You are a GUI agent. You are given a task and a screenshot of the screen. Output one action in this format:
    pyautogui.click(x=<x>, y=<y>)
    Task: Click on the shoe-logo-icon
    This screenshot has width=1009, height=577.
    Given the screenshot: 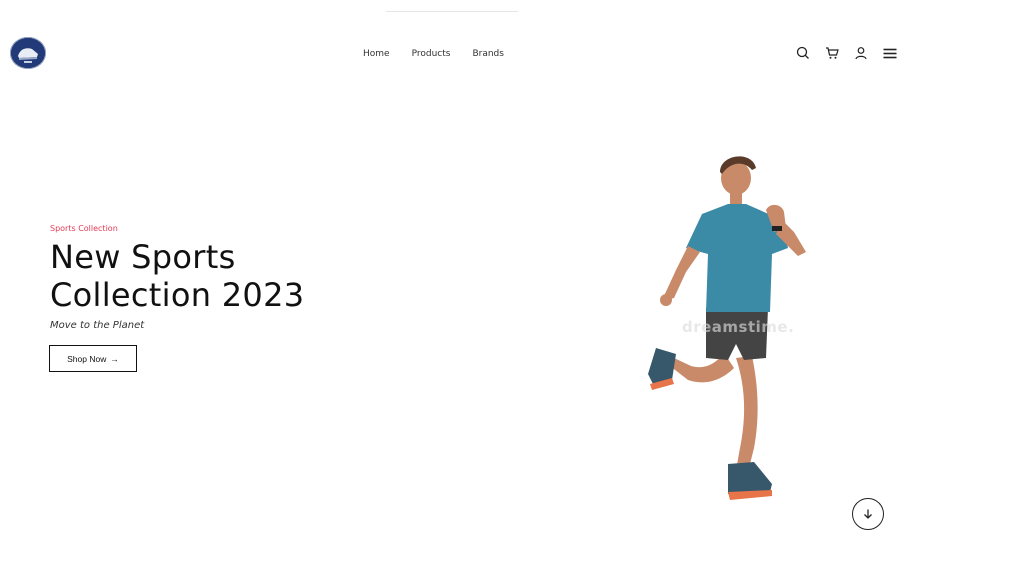 What is the action you would take?
    pyautogui.click(x=28, y=53)
    